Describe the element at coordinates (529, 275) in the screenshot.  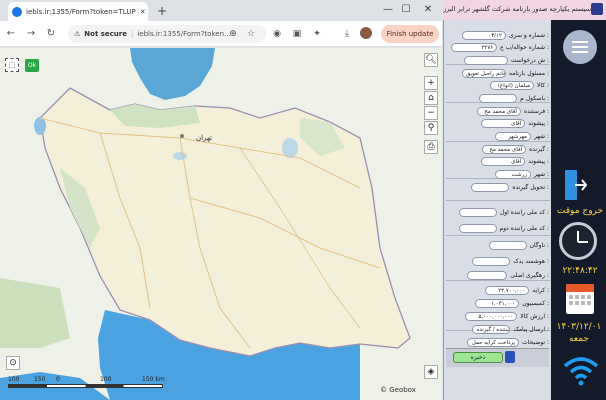
I see `form-field-label: رهگیری اصلی :` at that location.